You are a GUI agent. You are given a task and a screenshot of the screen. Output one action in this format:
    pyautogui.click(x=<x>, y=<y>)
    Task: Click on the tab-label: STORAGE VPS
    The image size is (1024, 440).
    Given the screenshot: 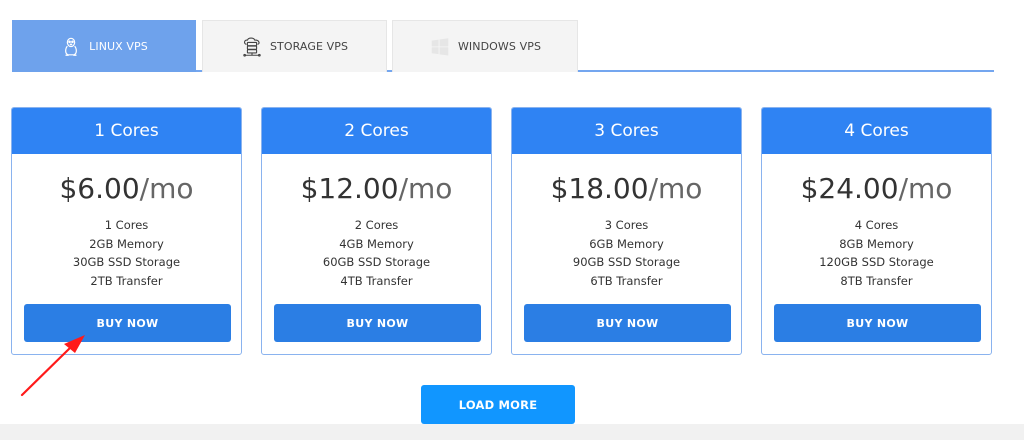 What is the action you would take?
    pyautogui.click(x=309, y=46)
    